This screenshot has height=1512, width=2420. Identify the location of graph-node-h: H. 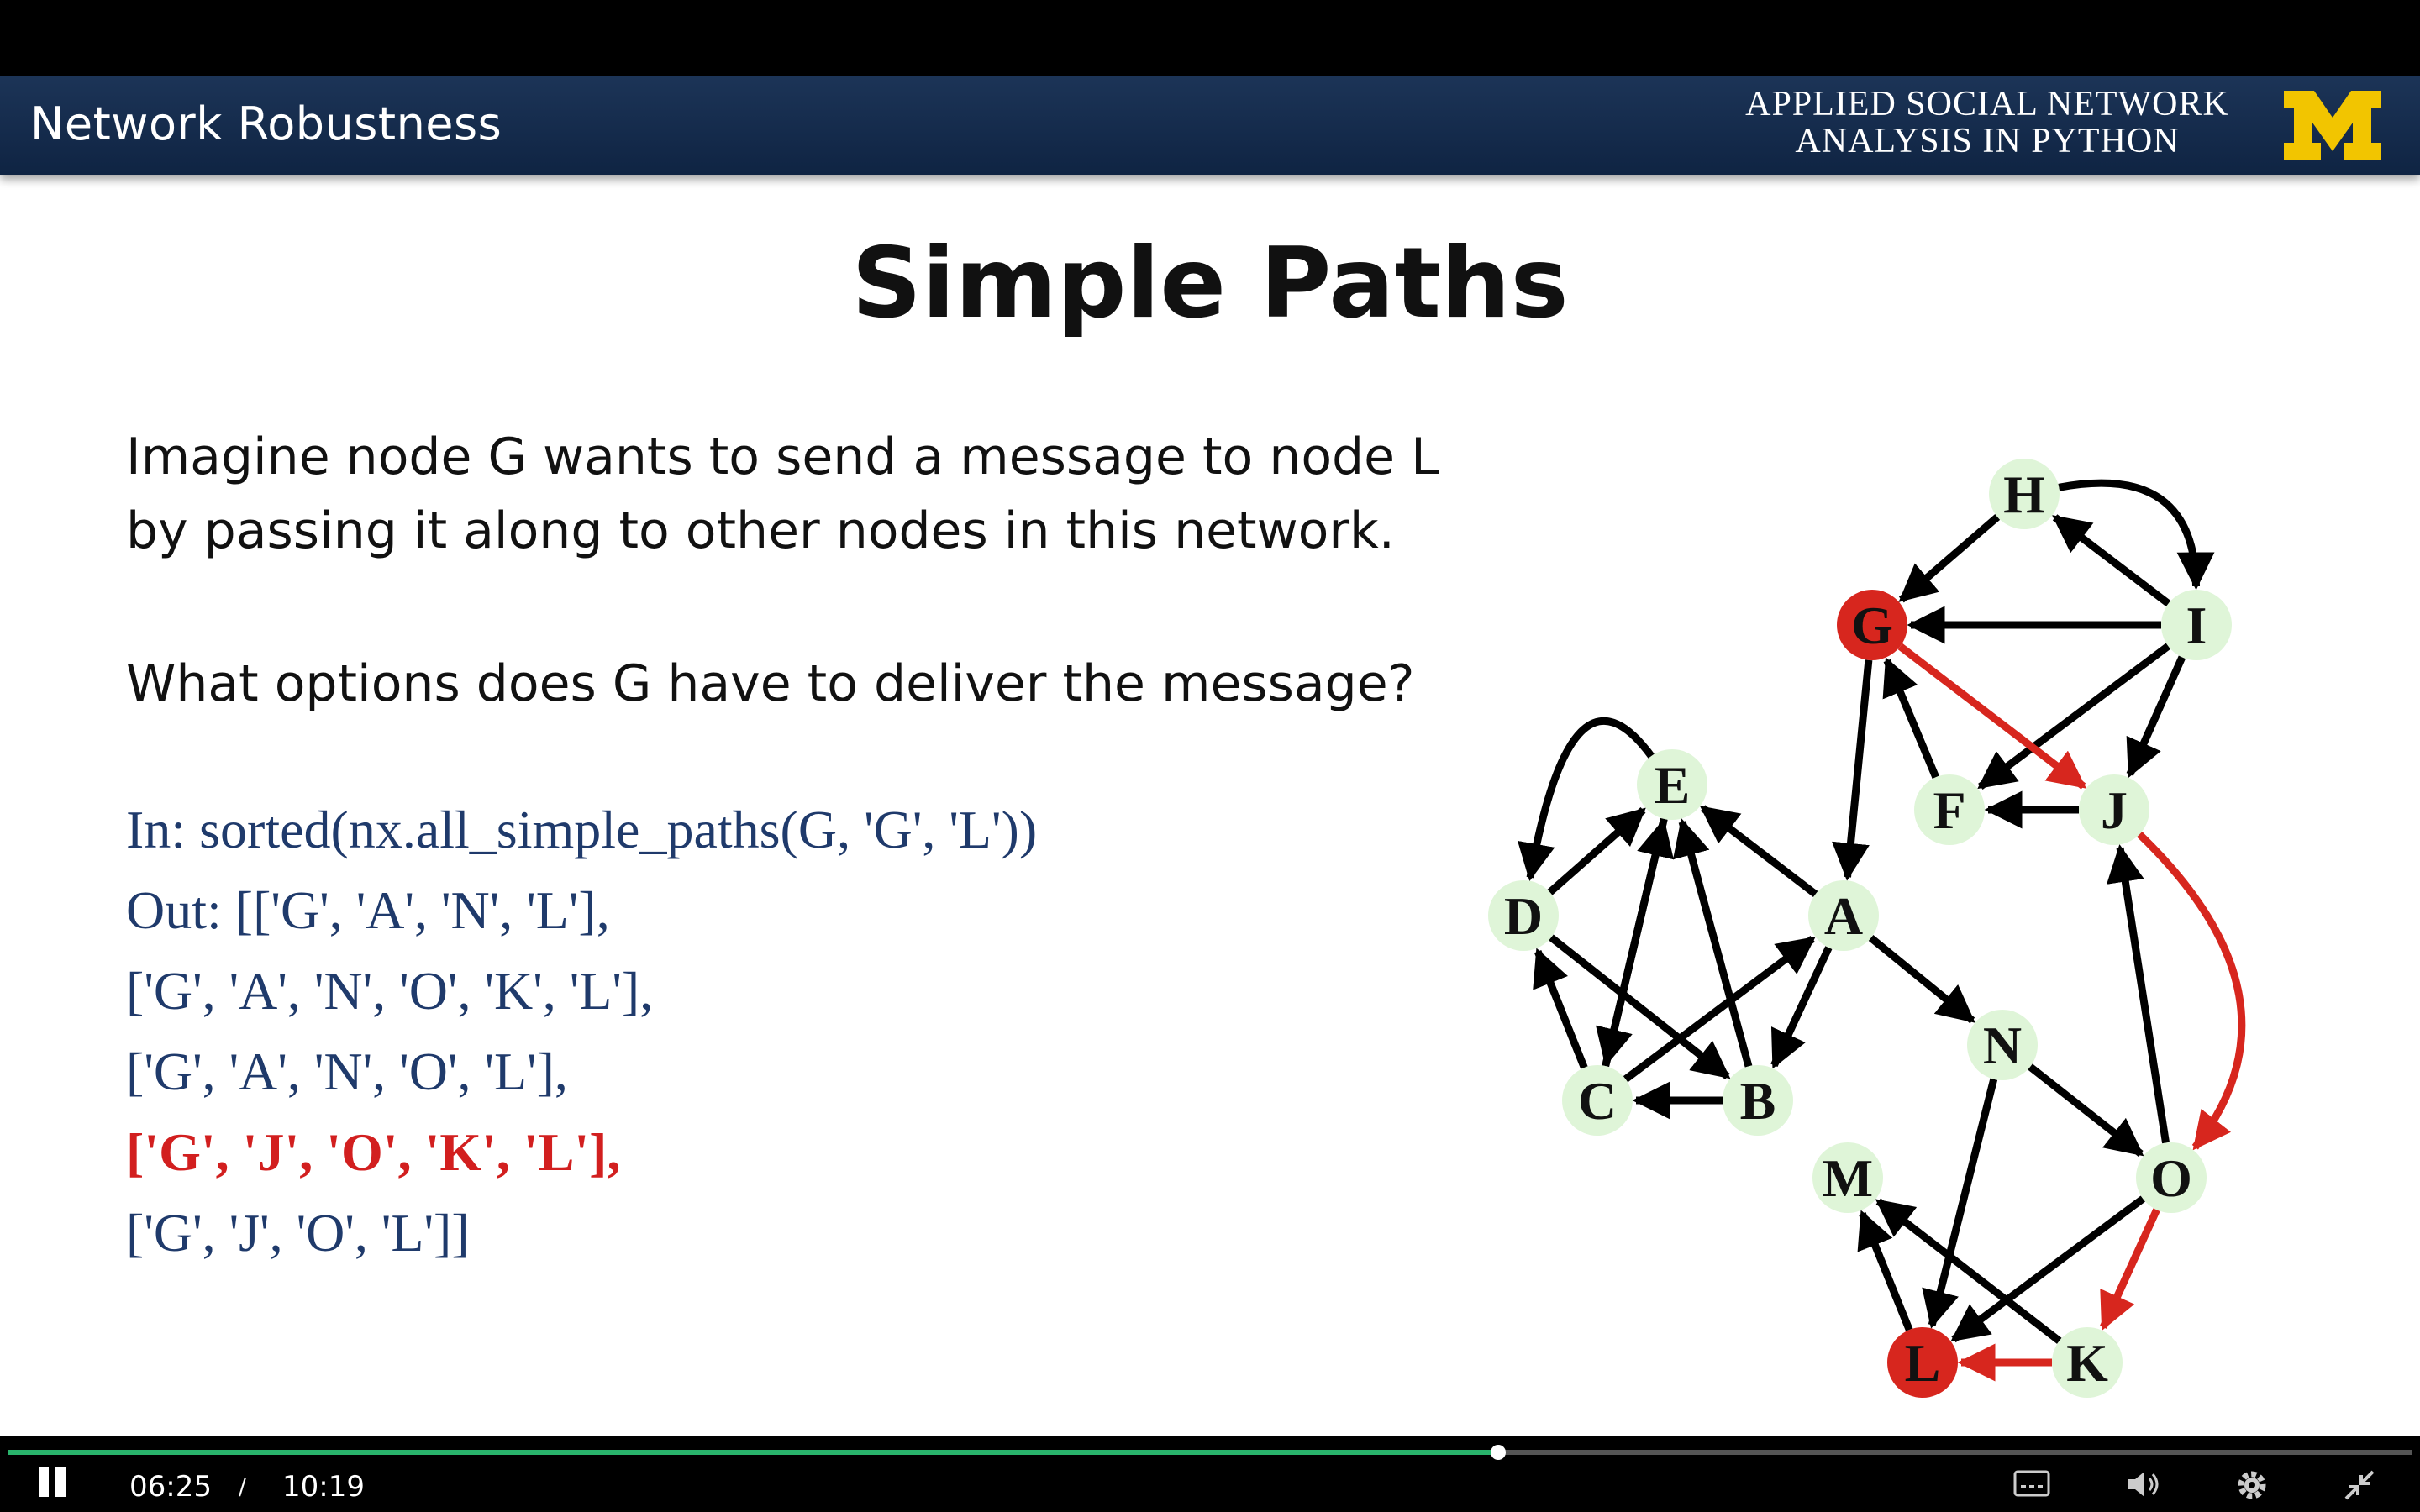
(2025, 494).